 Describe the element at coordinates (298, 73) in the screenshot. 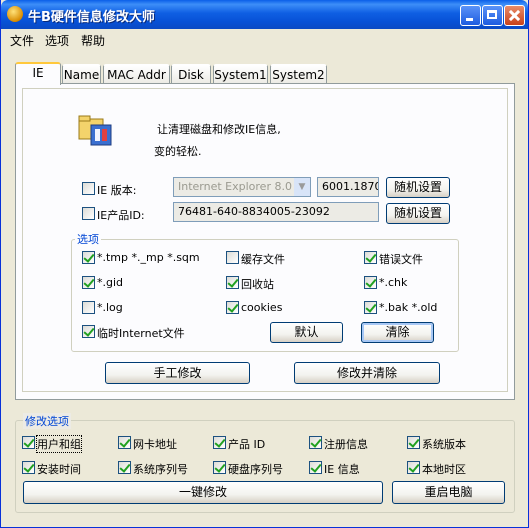

I see `tab-system2: System2` at that location.